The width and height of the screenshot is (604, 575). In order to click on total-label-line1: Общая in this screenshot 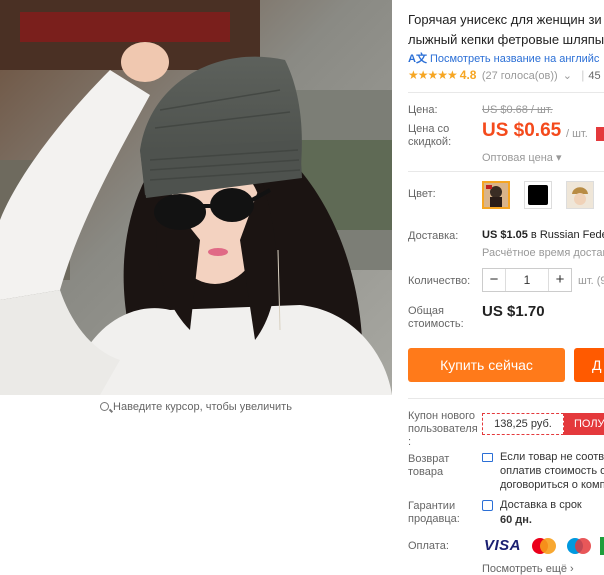, I will do `click(426, 311)`.